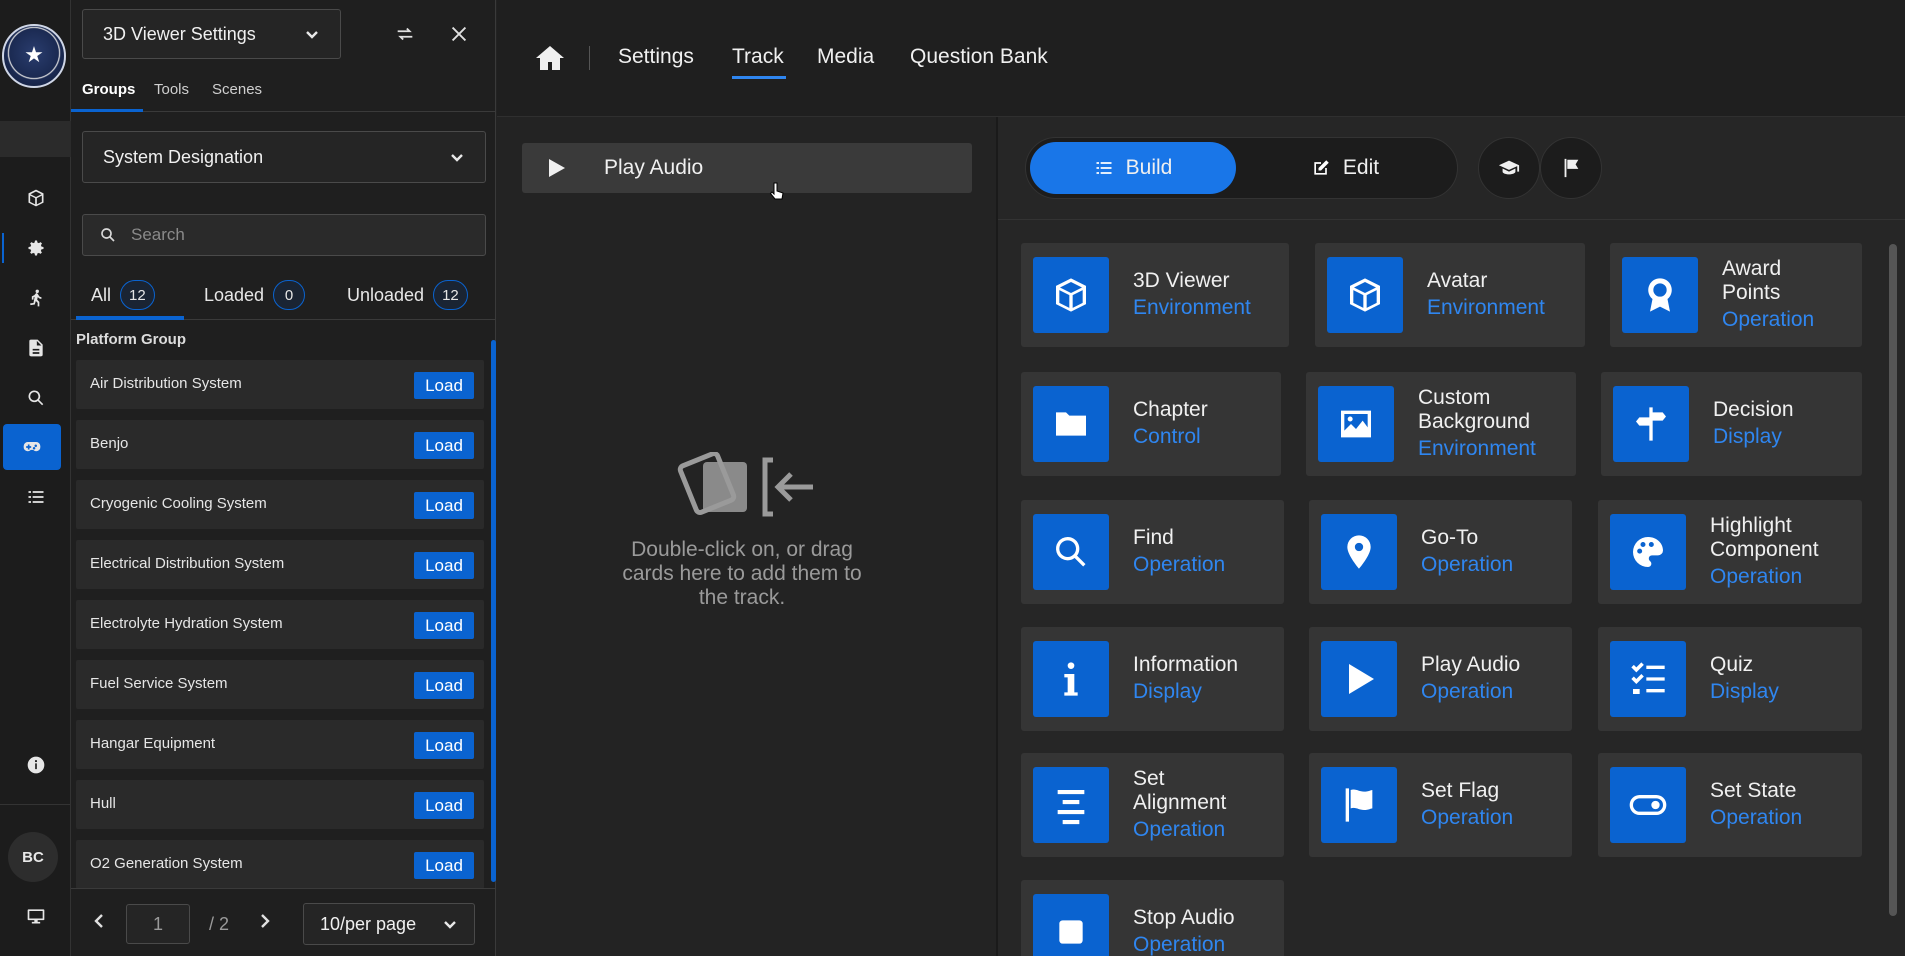 The height and width of the screenshot is (956, 1905). Describe the element at coordinates (747, 168) in the screenshot. I see `track-card: Play Audio` at that location.